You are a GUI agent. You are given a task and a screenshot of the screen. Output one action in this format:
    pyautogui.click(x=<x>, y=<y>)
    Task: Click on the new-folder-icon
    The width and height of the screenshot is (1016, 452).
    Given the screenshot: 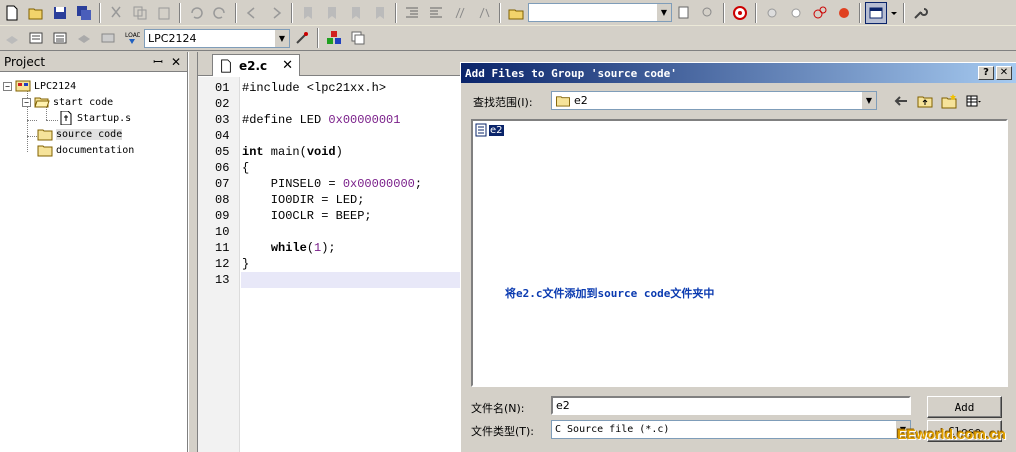 What is the action you would take?
    pyautogui.click(x=949, y=101)
    